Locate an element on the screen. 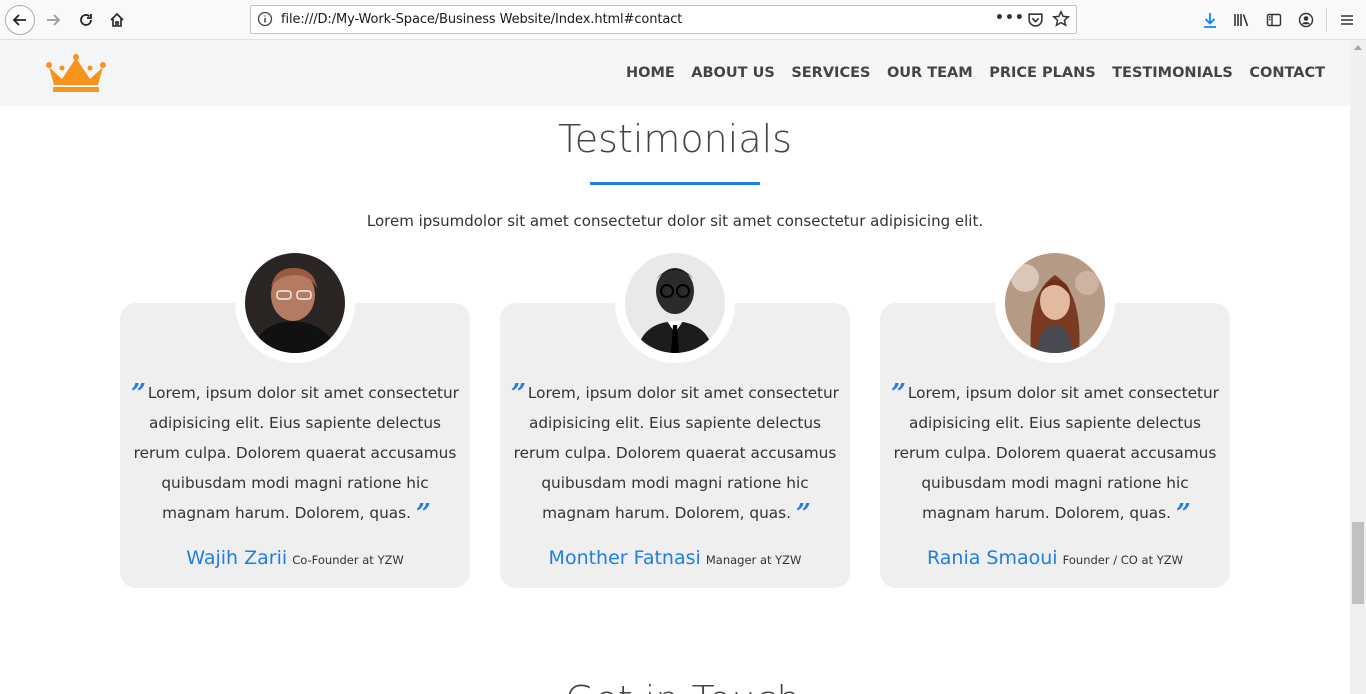 The width and height of the screenshot is (1366, 694). arrow-right-icon is located at coordinates (54, 20).